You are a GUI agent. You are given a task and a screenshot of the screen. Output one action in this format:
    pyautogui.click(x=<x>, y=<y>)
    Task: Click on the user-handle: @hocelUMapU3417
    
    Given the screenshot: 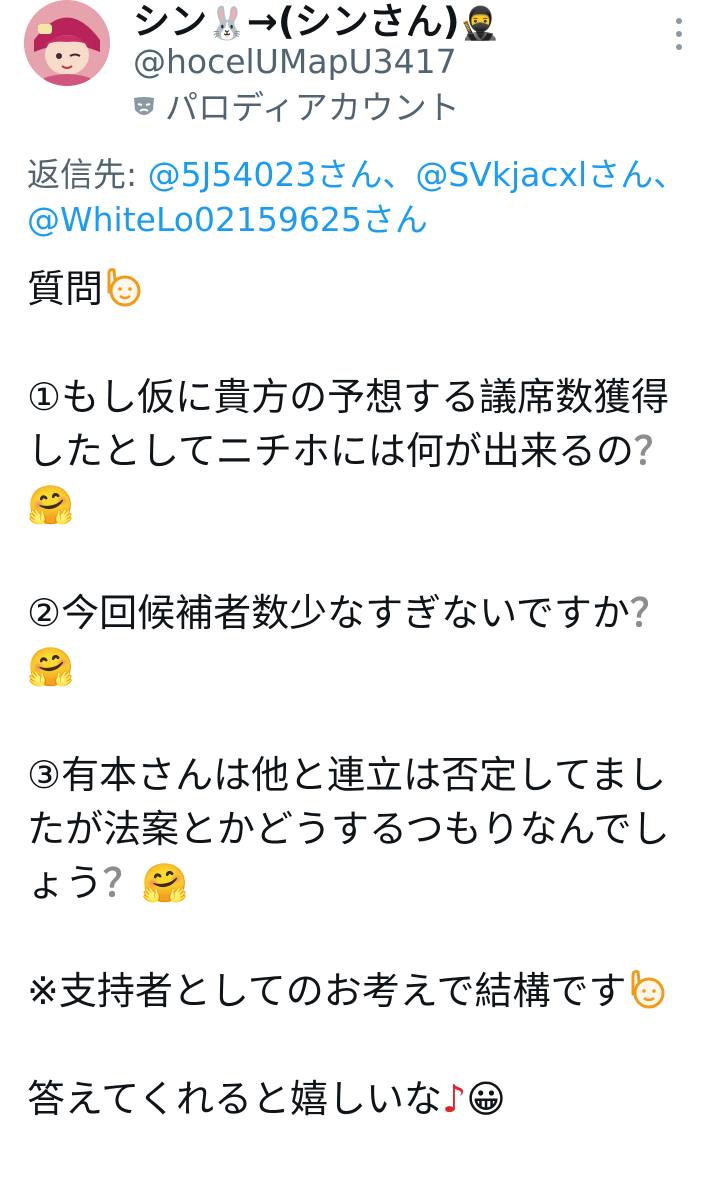 What is the action you would take?
    pyautogui.click(x=295, y=62)
    